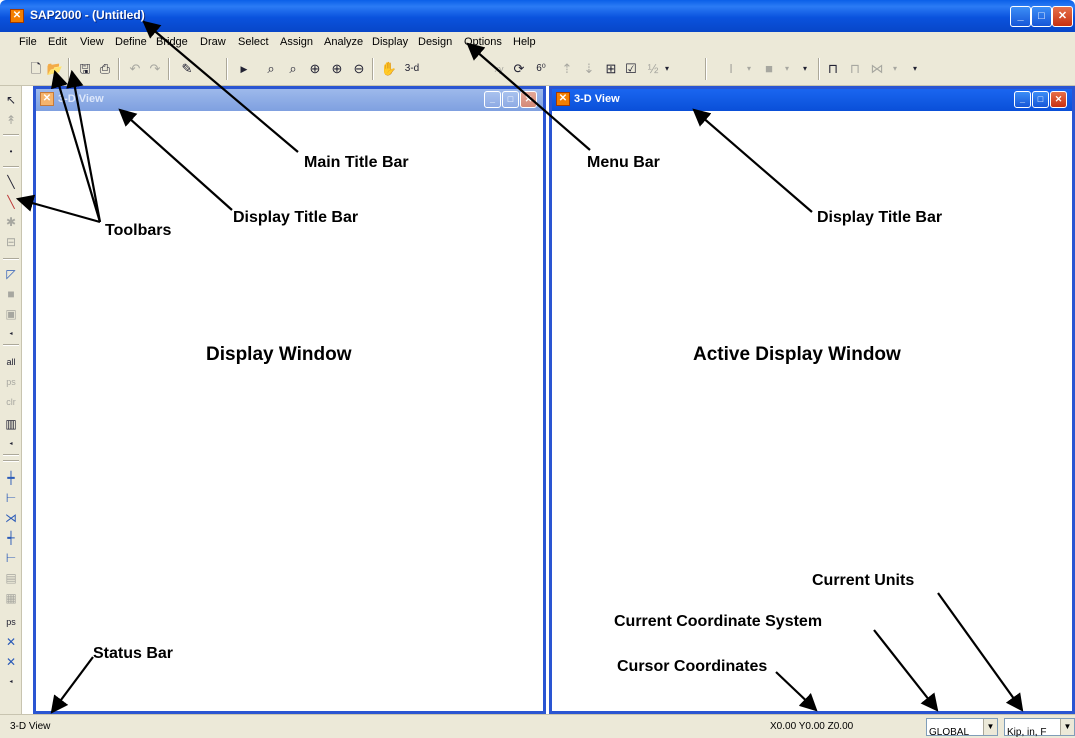  I want to click on toolbar-overflow-icon: ▾, so click(805, 69).